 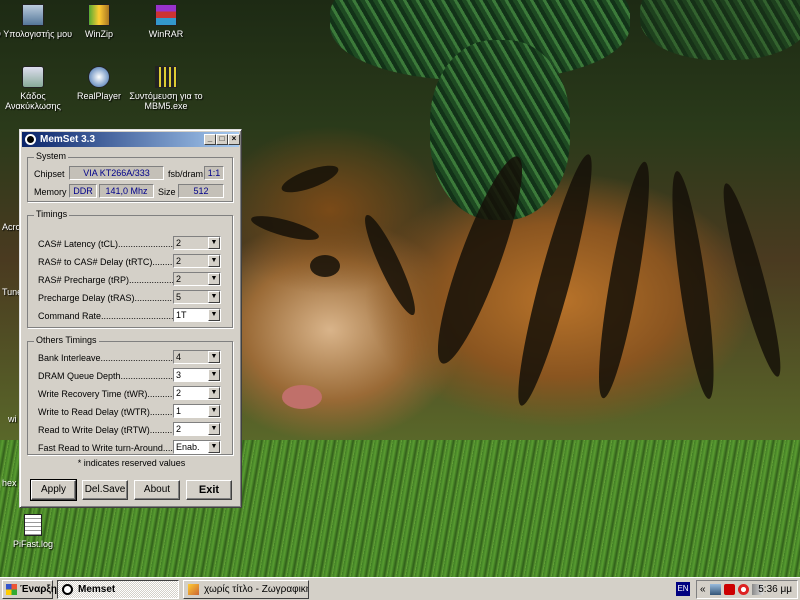 I want to click on desktop-icon-pifast-log: PiFast.log, so click(x=36, y=531).